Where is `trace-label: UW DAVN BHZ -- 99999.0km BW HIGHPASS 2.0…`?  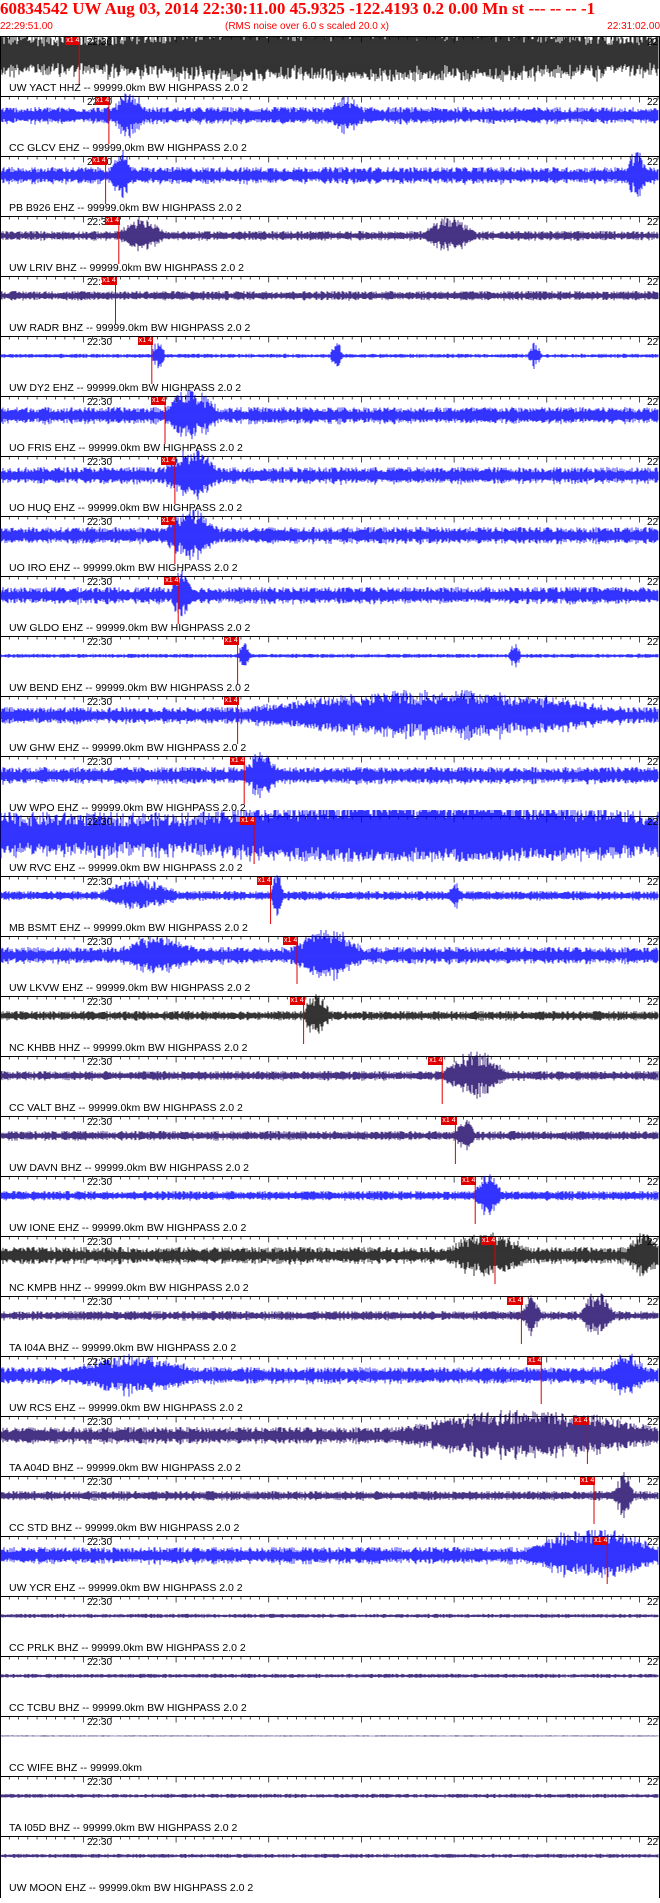
trace-label: UW DAVN BHZ -- 99999.0km BW HIGHPASS 2.0… is located at coordinates (129, 1168).